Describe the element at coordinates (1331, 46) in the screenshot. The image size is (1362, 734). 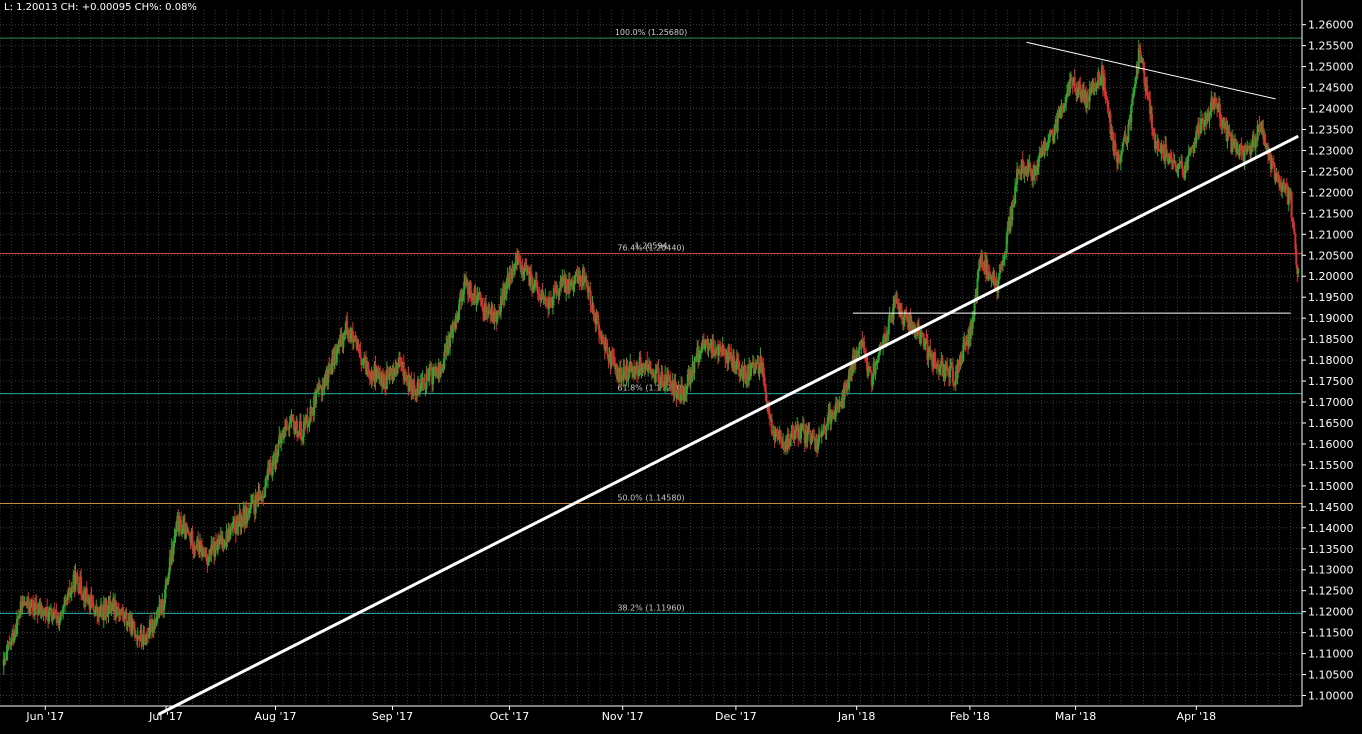
I see `y-tick-label: 1.25500` at that location.